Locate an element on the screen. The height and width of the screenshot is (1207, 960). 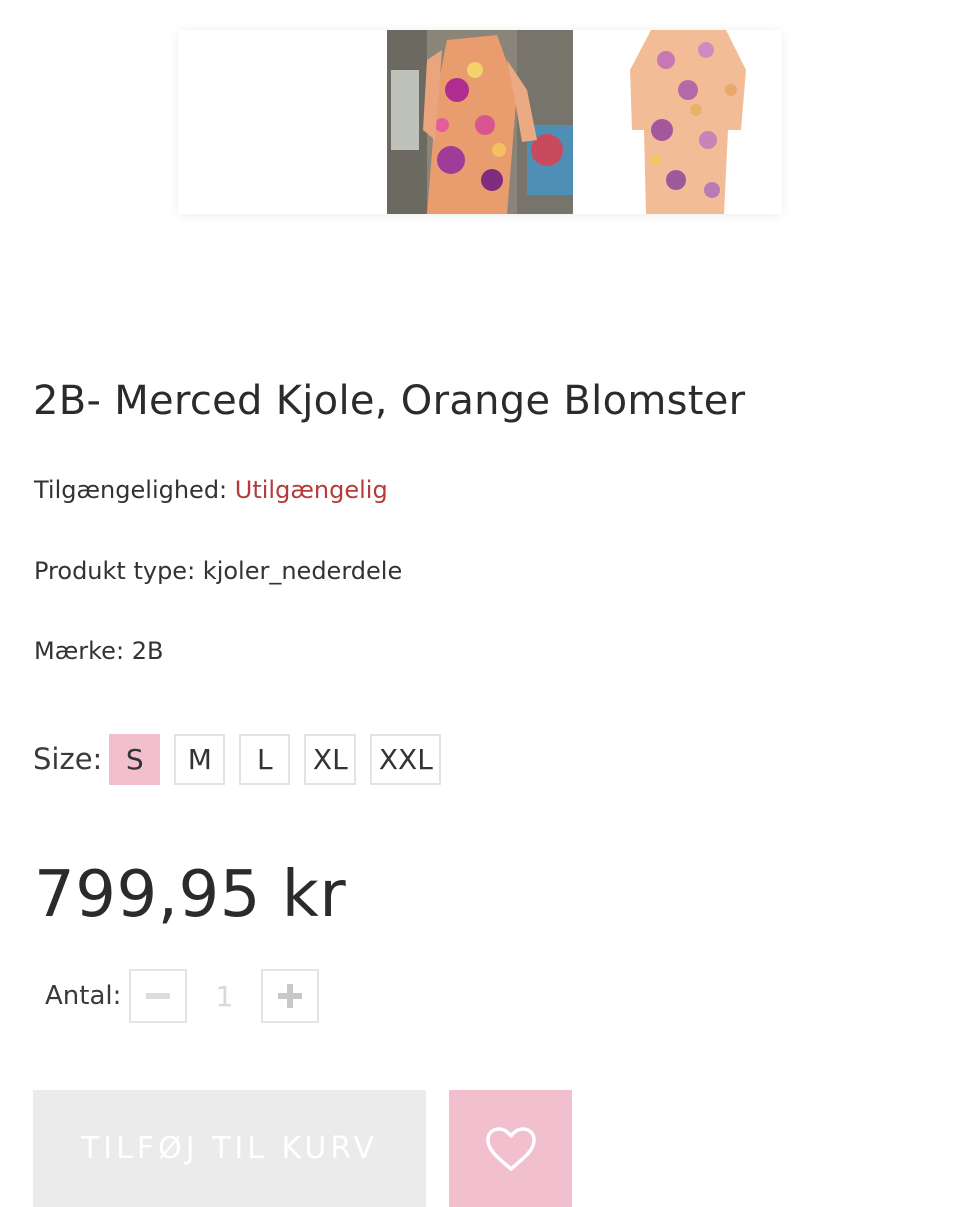
thumbnail-model-photo is located at coordinates (480, 122).